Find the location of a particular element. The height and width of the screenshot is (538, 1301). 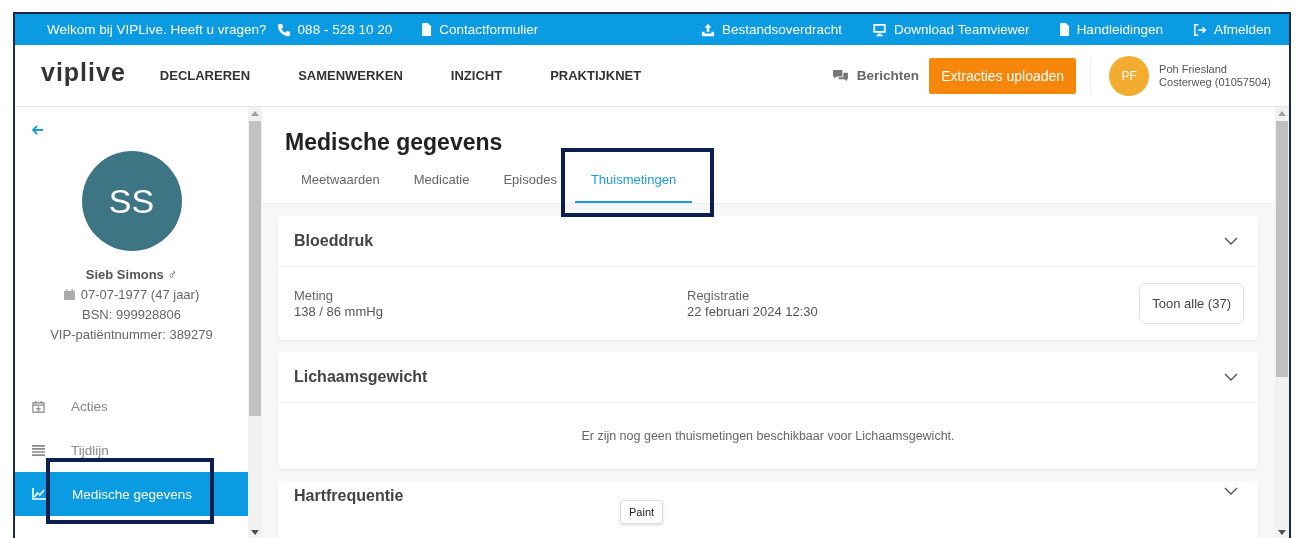

monitor-icon is located at coordinates (880, 29).